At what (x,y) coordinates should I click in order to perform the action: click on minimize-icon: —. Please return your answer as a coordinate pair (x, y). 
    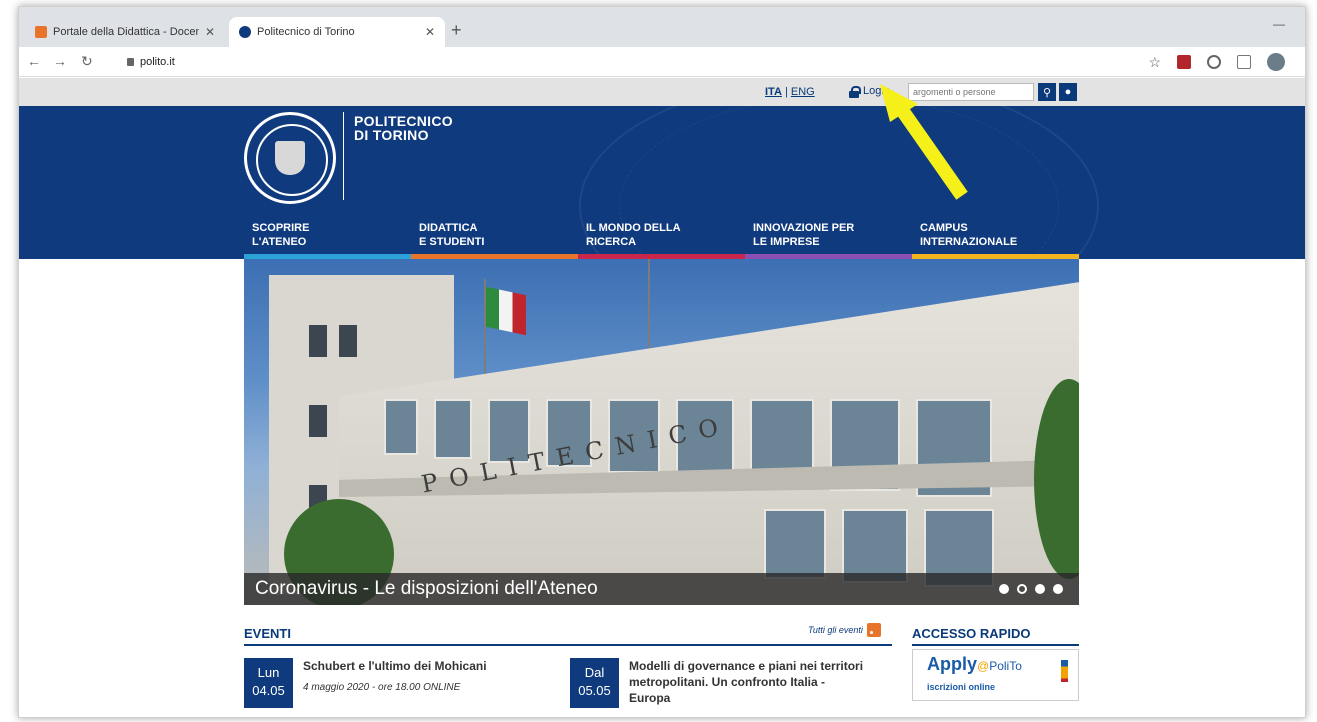
    Looking at the image, I should click on (1279, 24).